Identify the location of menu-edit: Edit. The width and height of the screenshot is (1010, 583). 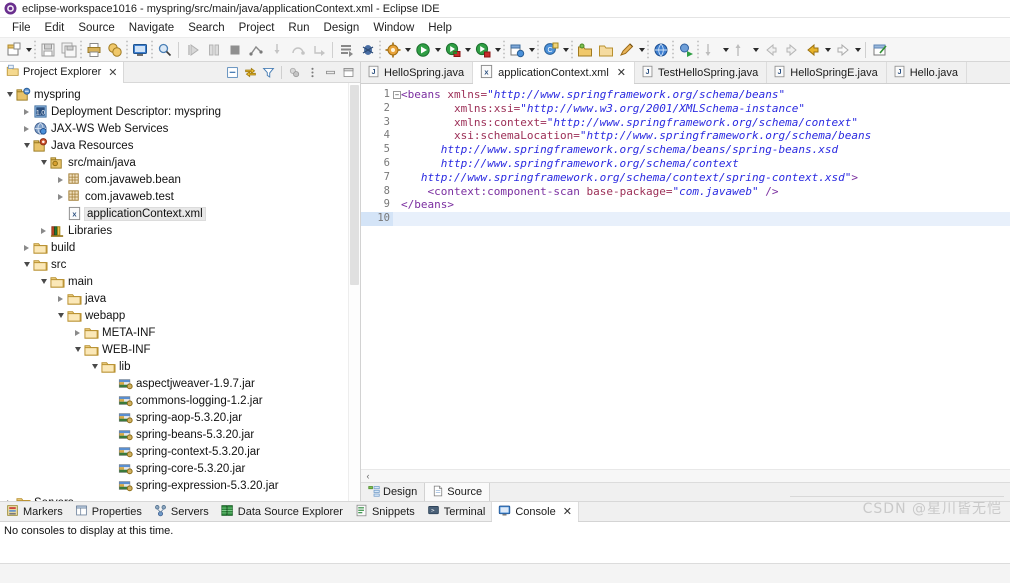
(55, 28).